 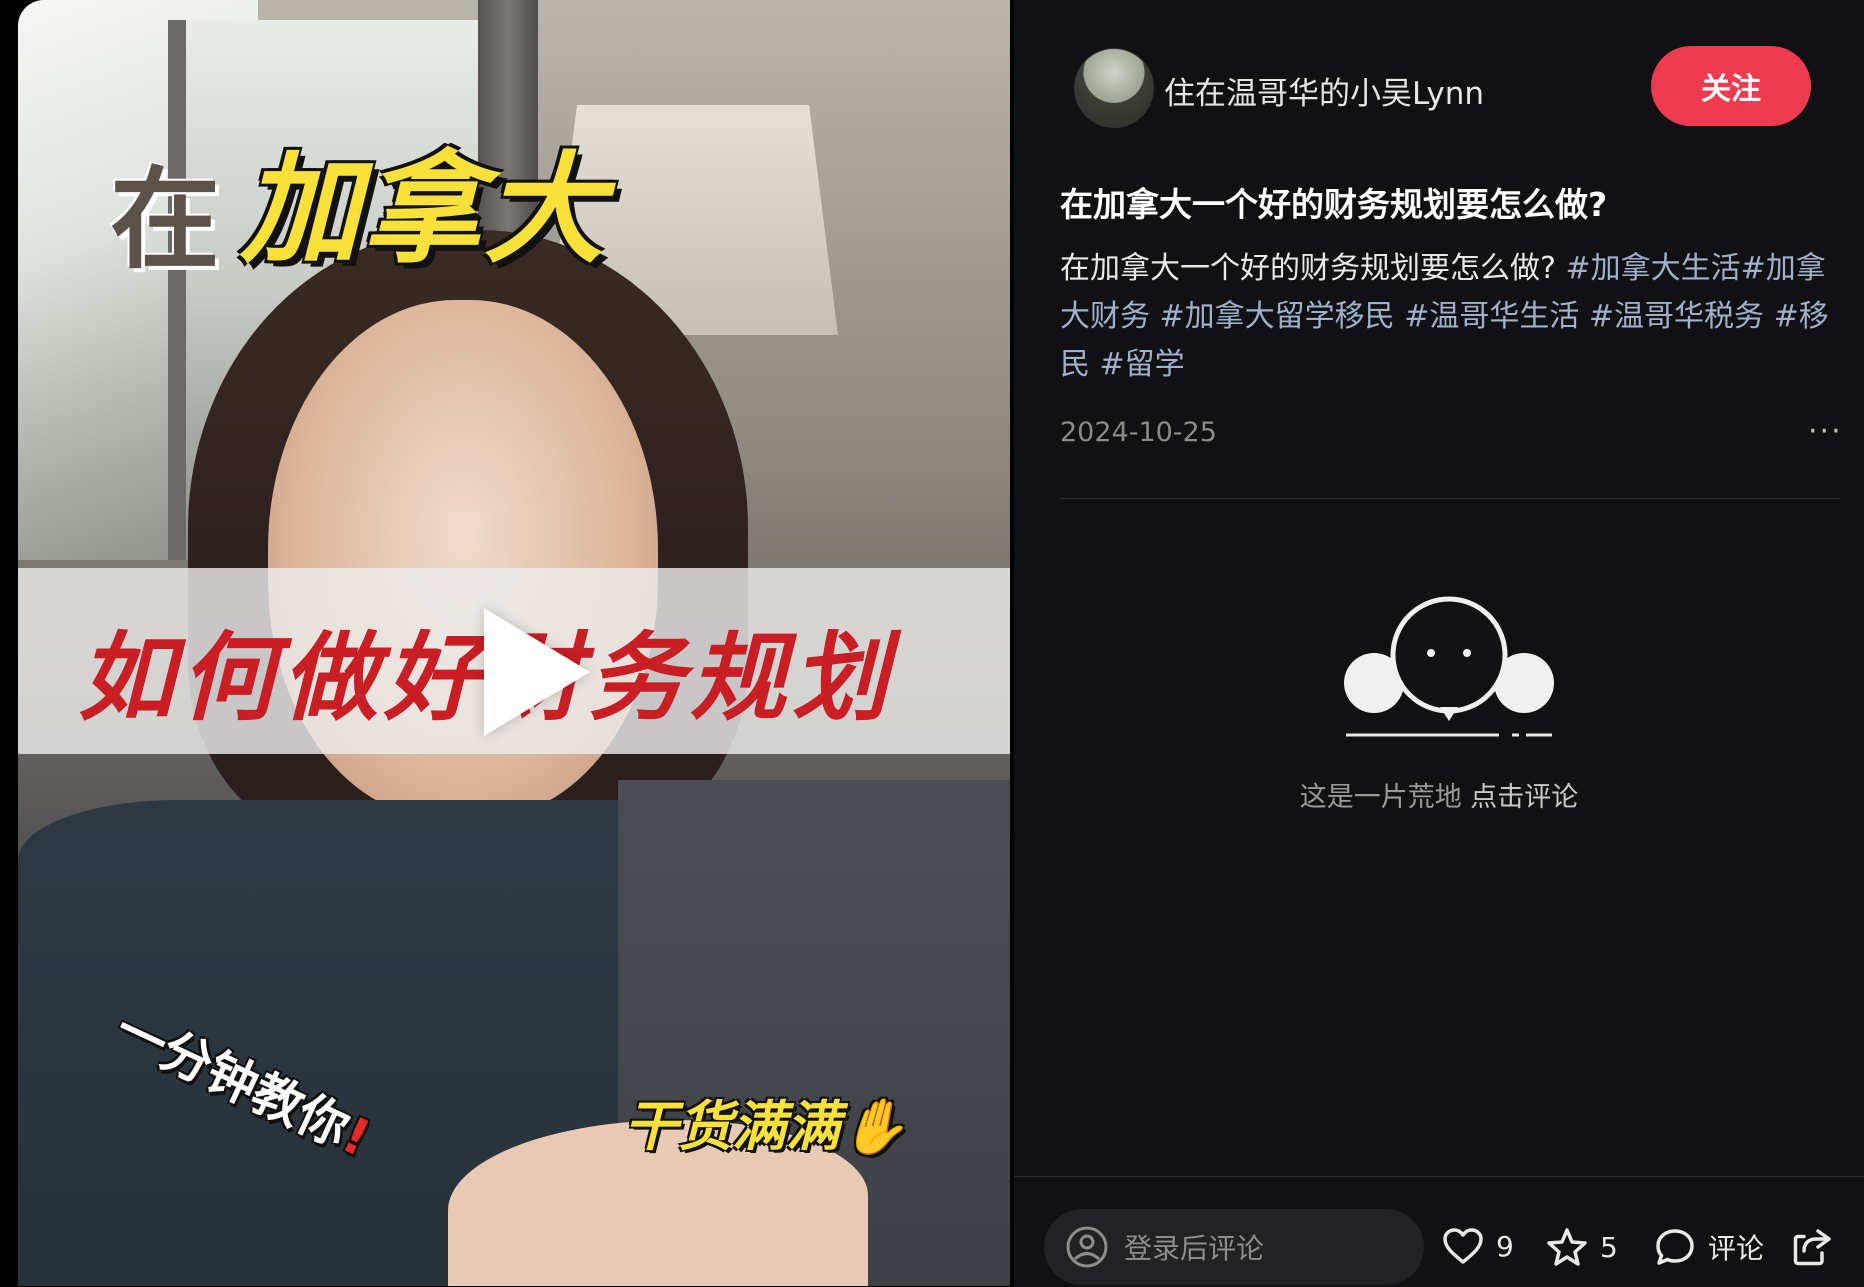 I want to click on post-date: 2024-10-25, so click(x=1138, y=432).